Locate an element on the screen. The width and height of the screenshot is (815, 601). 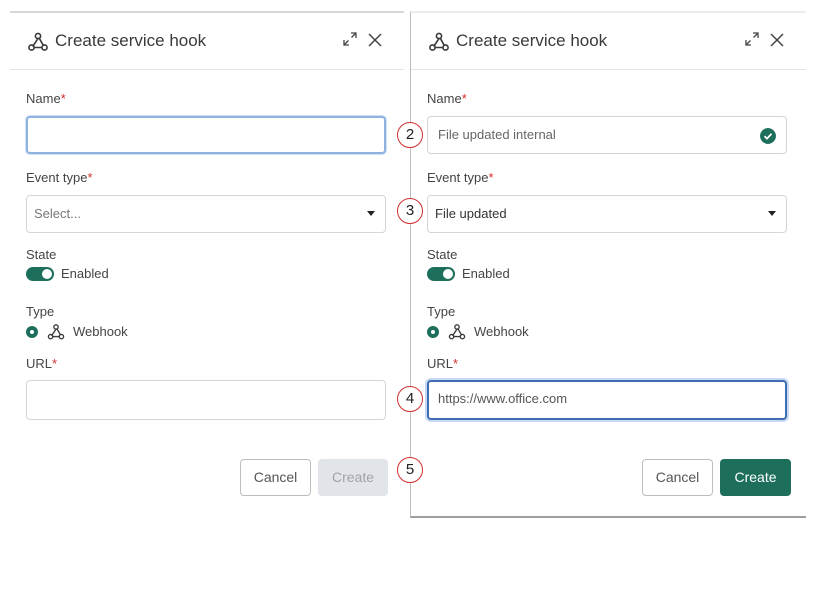
url-input is located at coordinates (206, 400).